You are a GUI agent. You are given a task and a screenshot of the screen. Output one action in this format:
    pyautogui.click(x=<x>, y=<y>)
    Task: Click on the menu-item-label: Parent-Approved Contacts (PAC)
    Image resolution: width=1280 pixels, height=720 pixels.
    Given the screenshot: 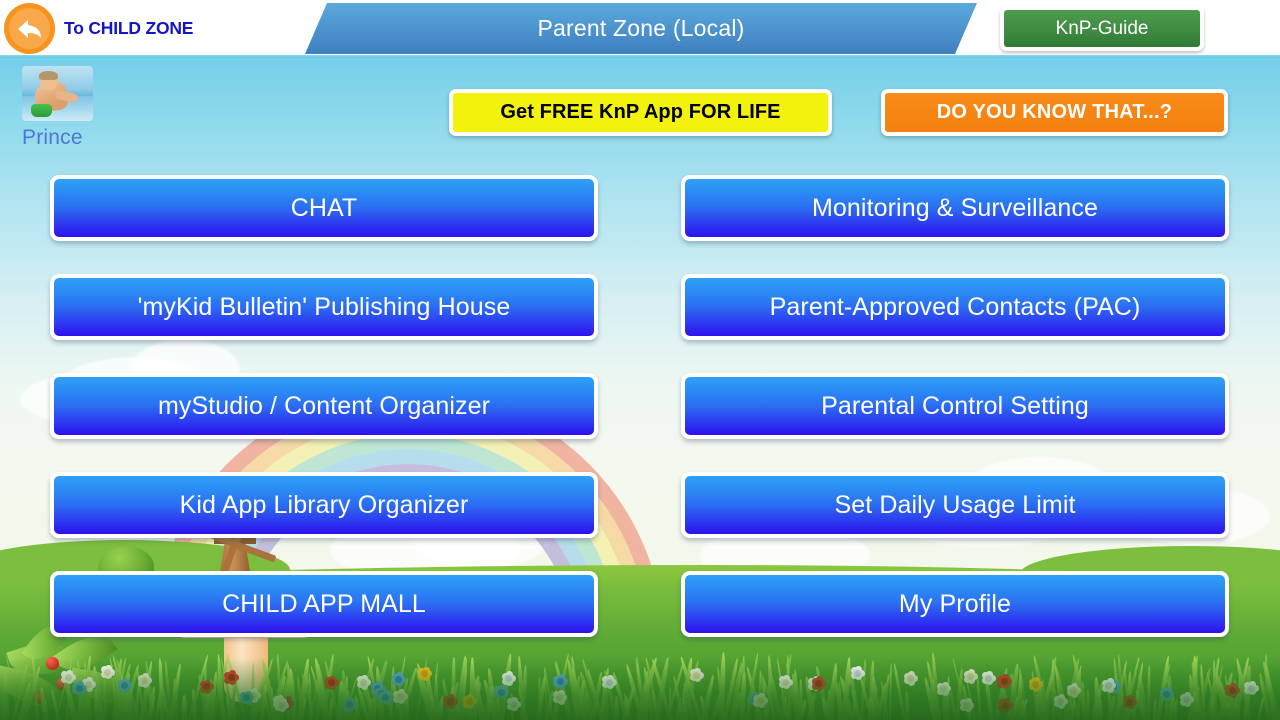 What is the action you would take?
    pyautogui.click(x=955, y=306)
    